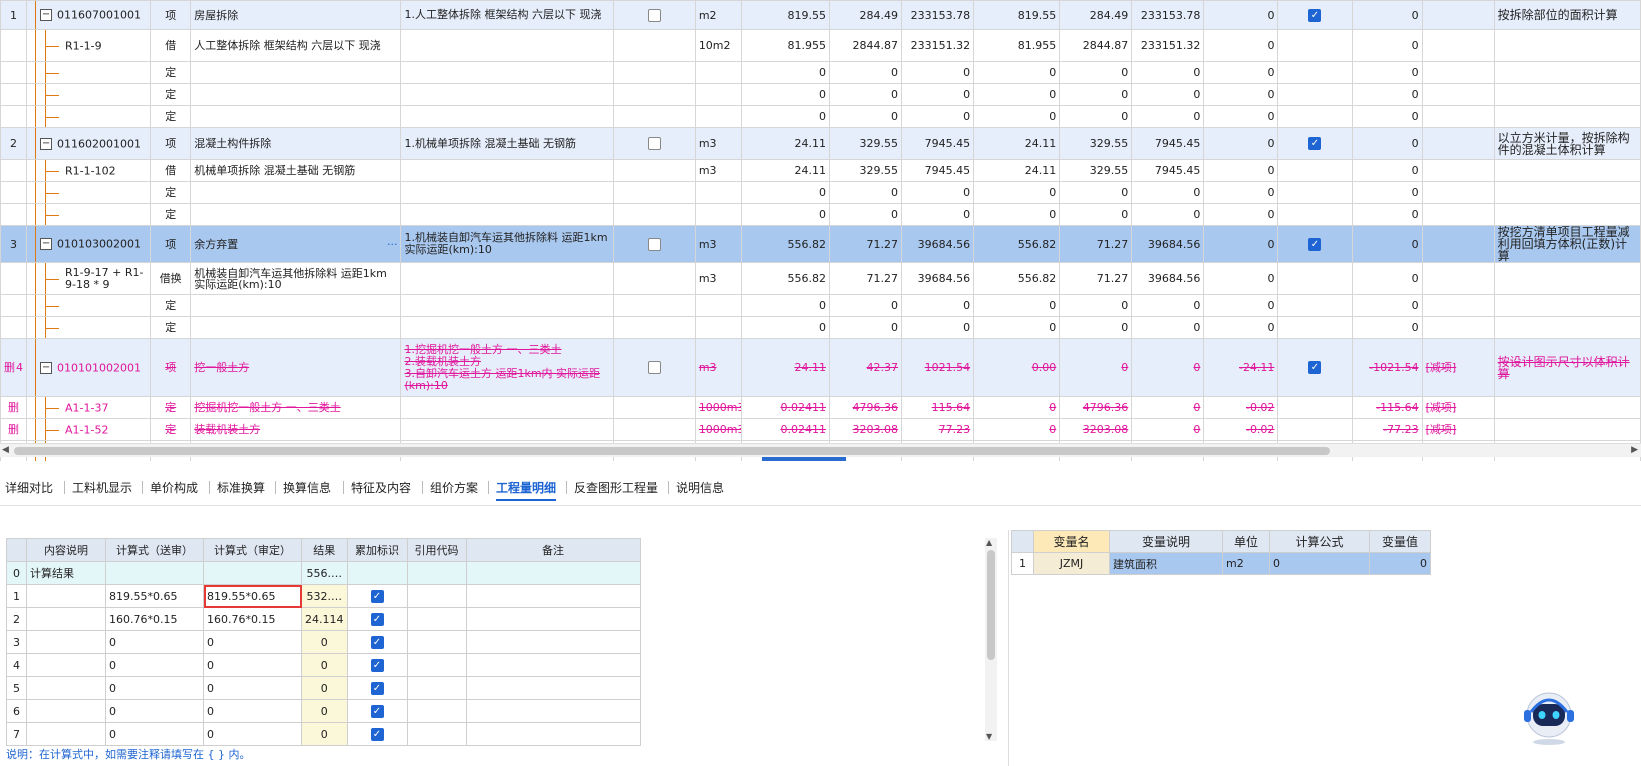 The height and width of the screenshot is (766, 1641). I want to click on variable-unit: m2, so click(1246, 563).